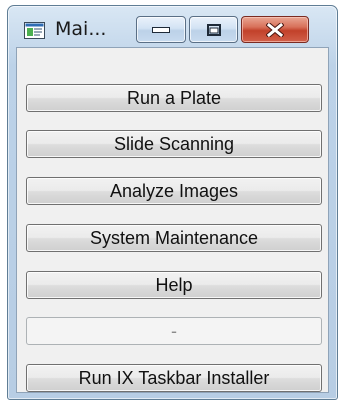  What do you see at coordinates (213, 29) in the screenshot?
I see `maximize-button` at bounding box center [213, 29].